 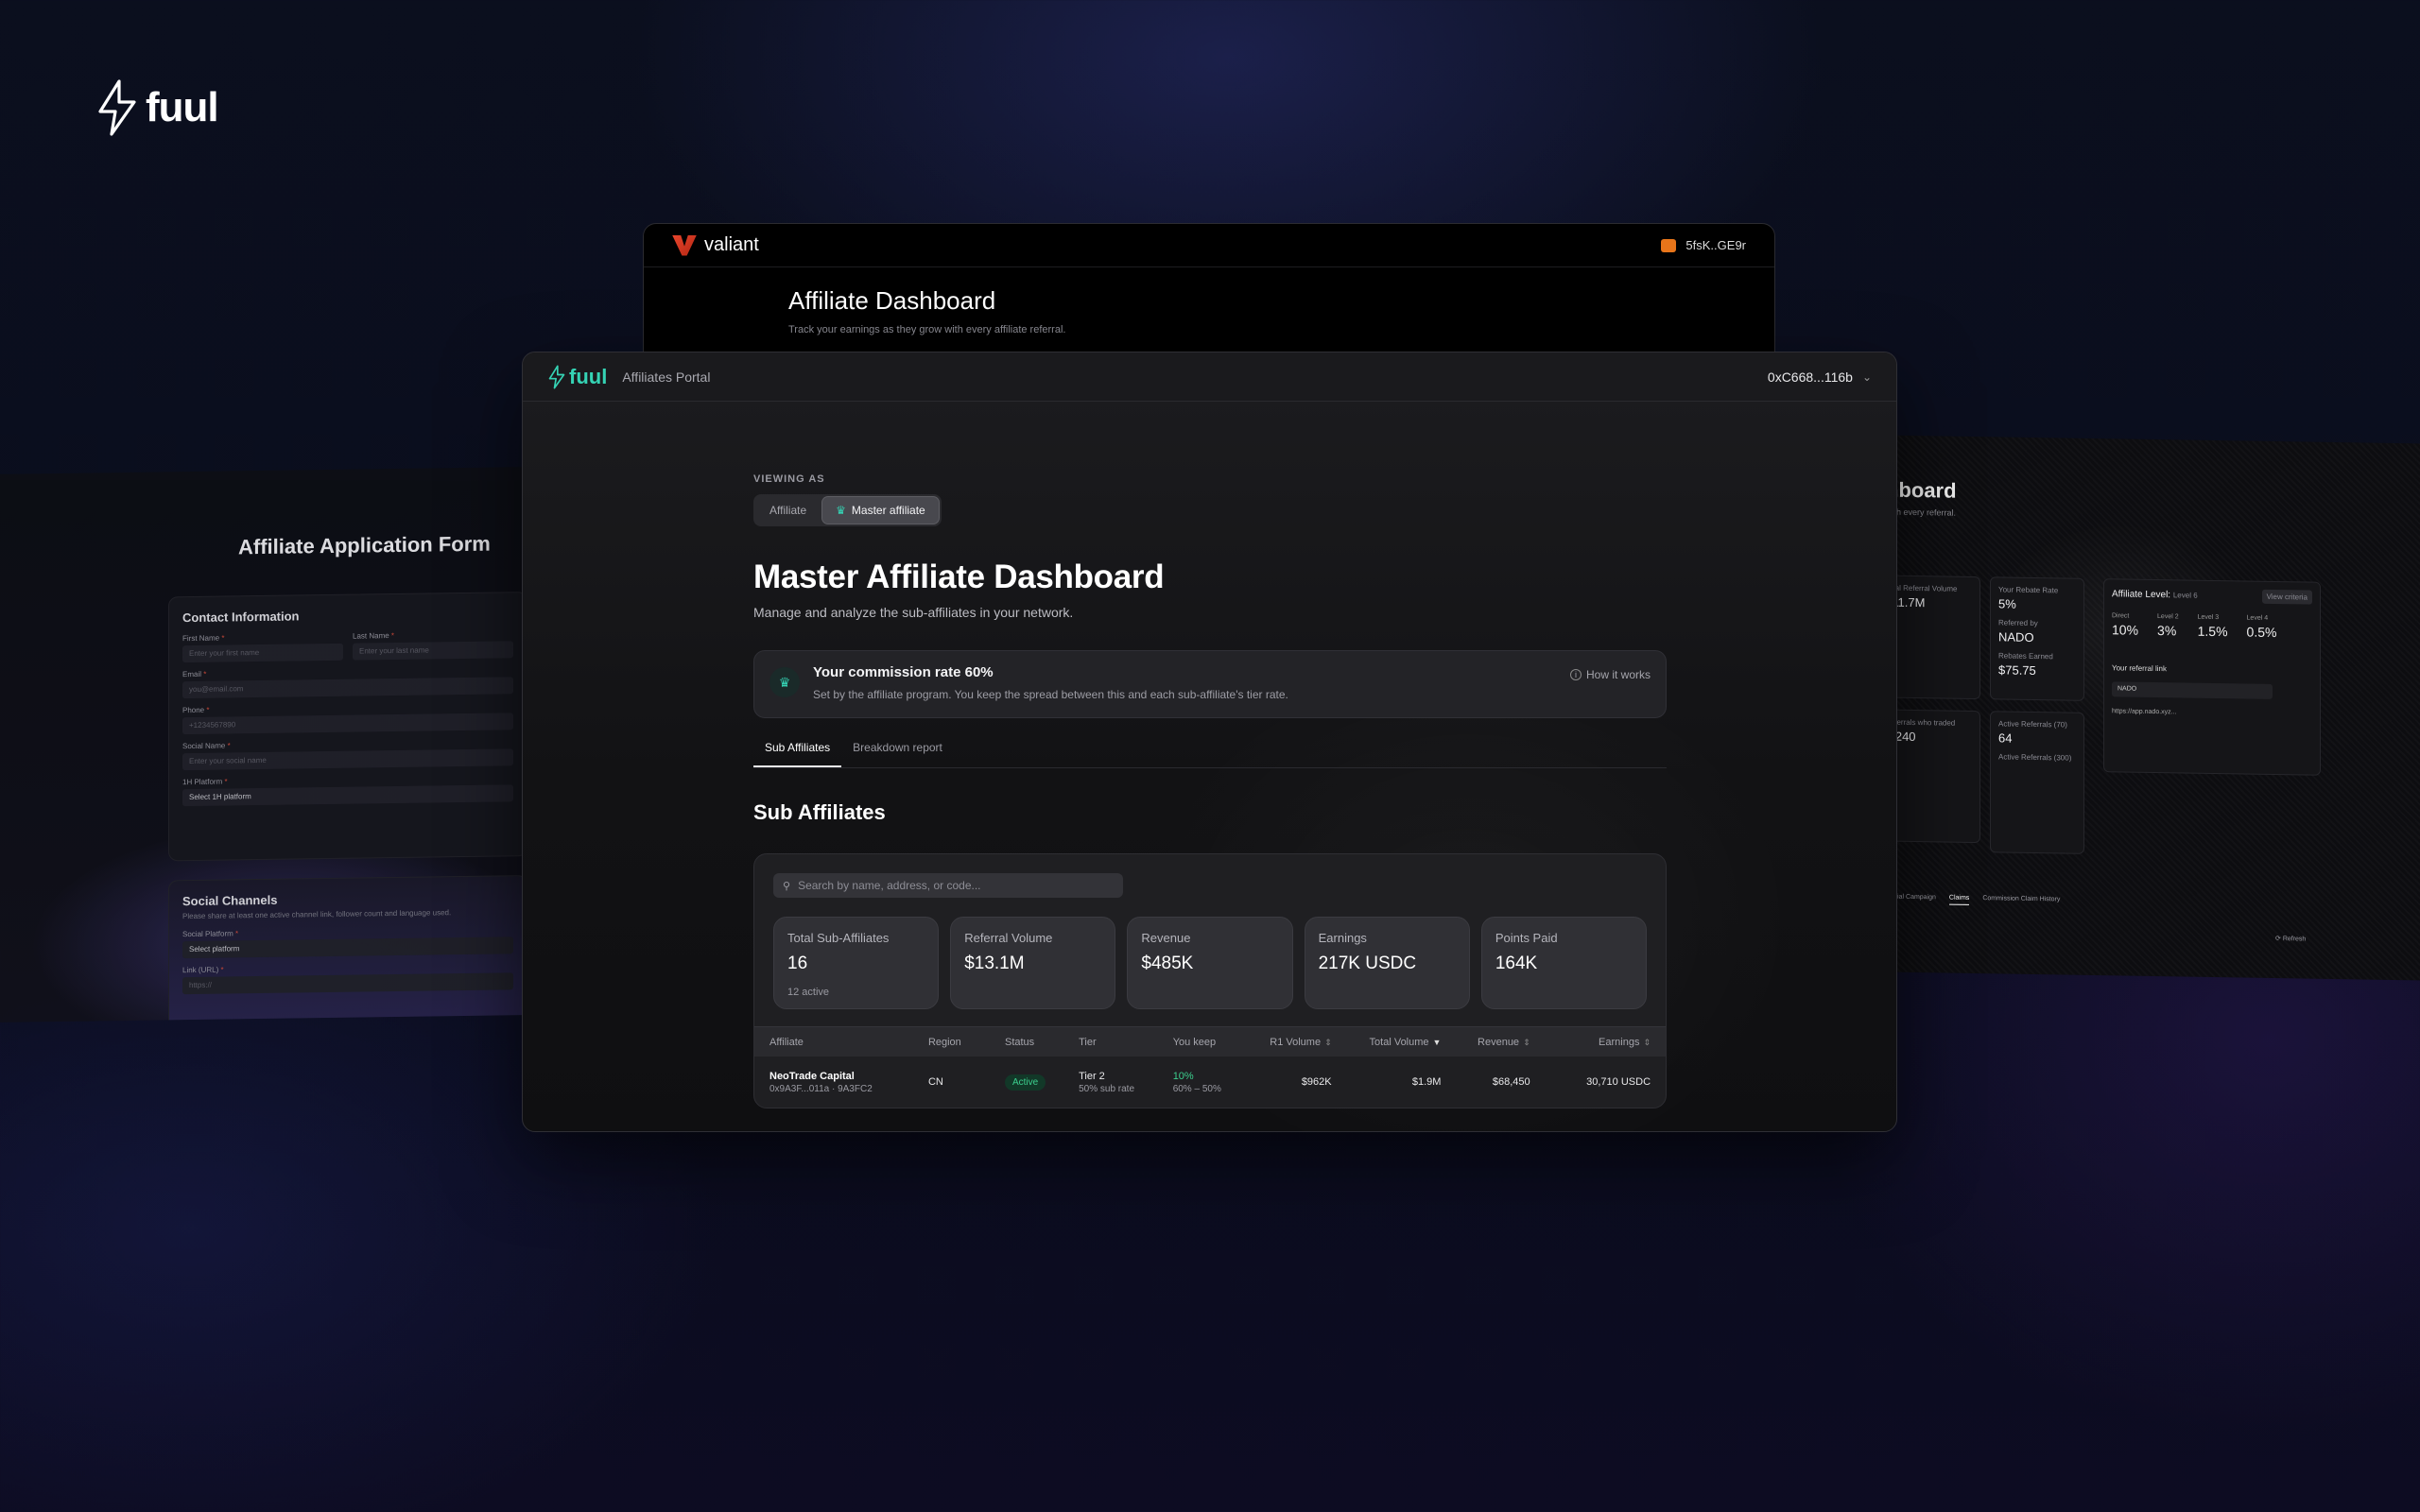 I want to click on valiant-page-title: Affiliate Dashboard, so click(x=892, y=300).